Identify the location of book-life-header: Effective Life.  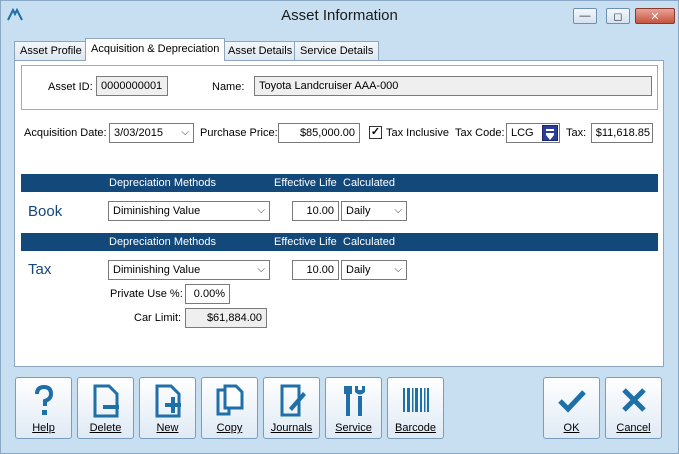
(305, 183).